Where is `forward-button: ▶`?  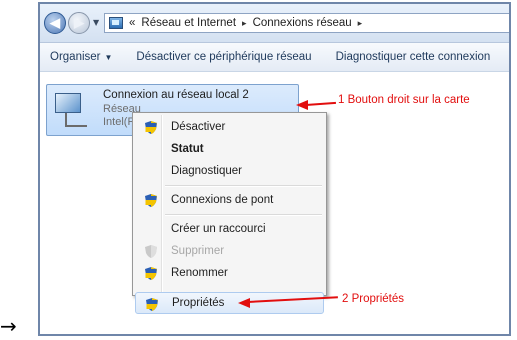 forward-button: ▶ is located at coordinates (79, 23).